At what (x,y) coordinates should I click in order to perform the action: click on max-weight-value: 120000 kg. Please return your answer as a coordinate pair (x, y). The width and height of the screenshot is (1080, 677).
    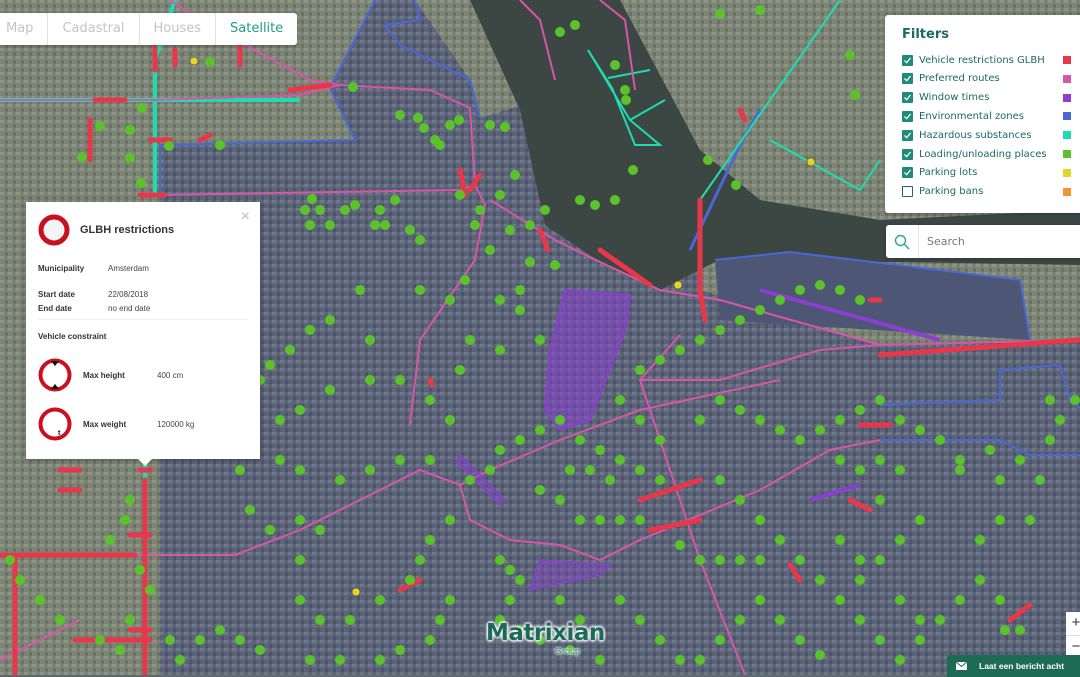
    Looking at the image, I should click on (176, 424).